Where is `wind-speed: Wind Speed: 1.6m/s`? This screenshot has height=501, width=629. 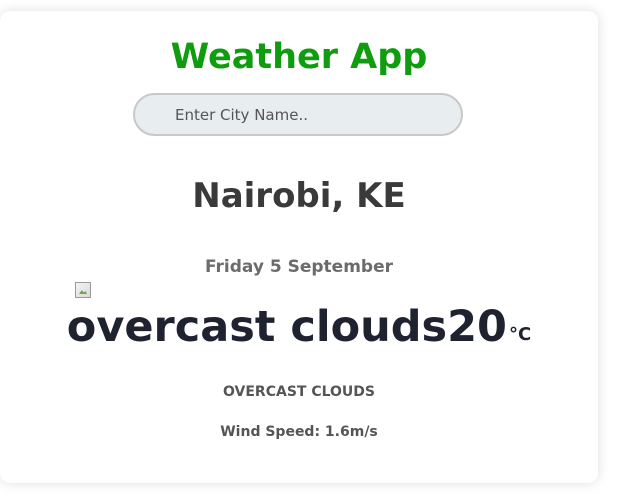
wind-speed: Wind Speed: 1.6m/s is located at coordinates (299, 432).